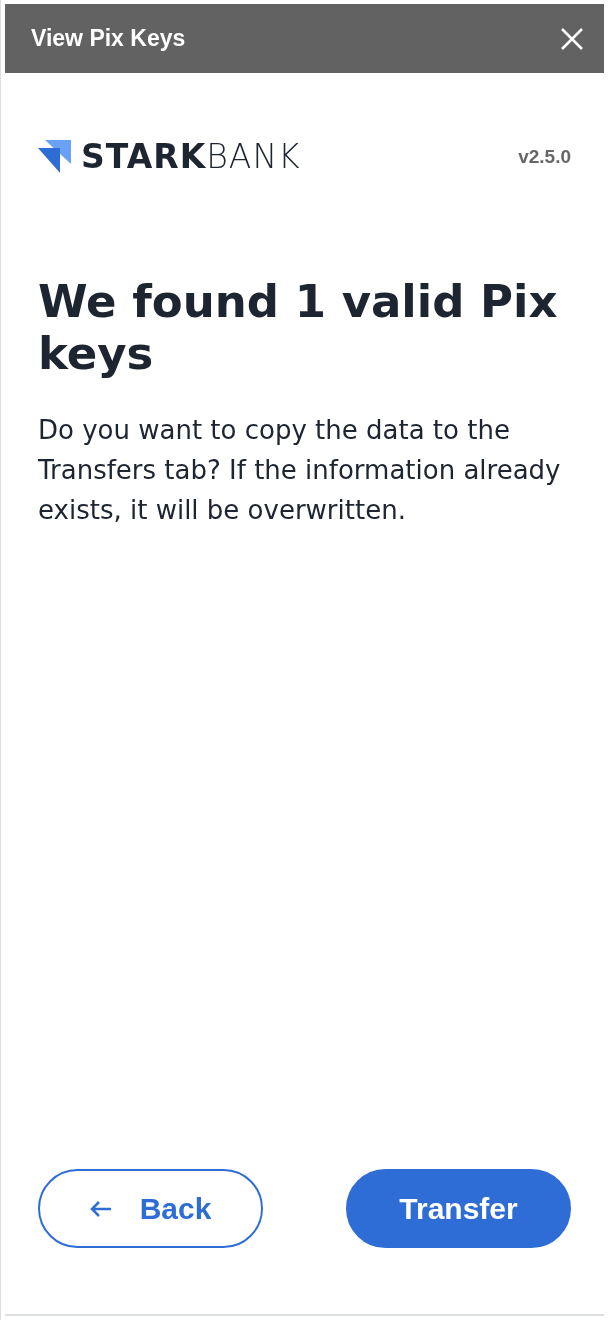  Describe the element at coordinates (300, 470) in the screenshot. I see `message-text: Do you want to copy the data to the Transfers tab? If the information already exists, it will be overwritten.` at that location.